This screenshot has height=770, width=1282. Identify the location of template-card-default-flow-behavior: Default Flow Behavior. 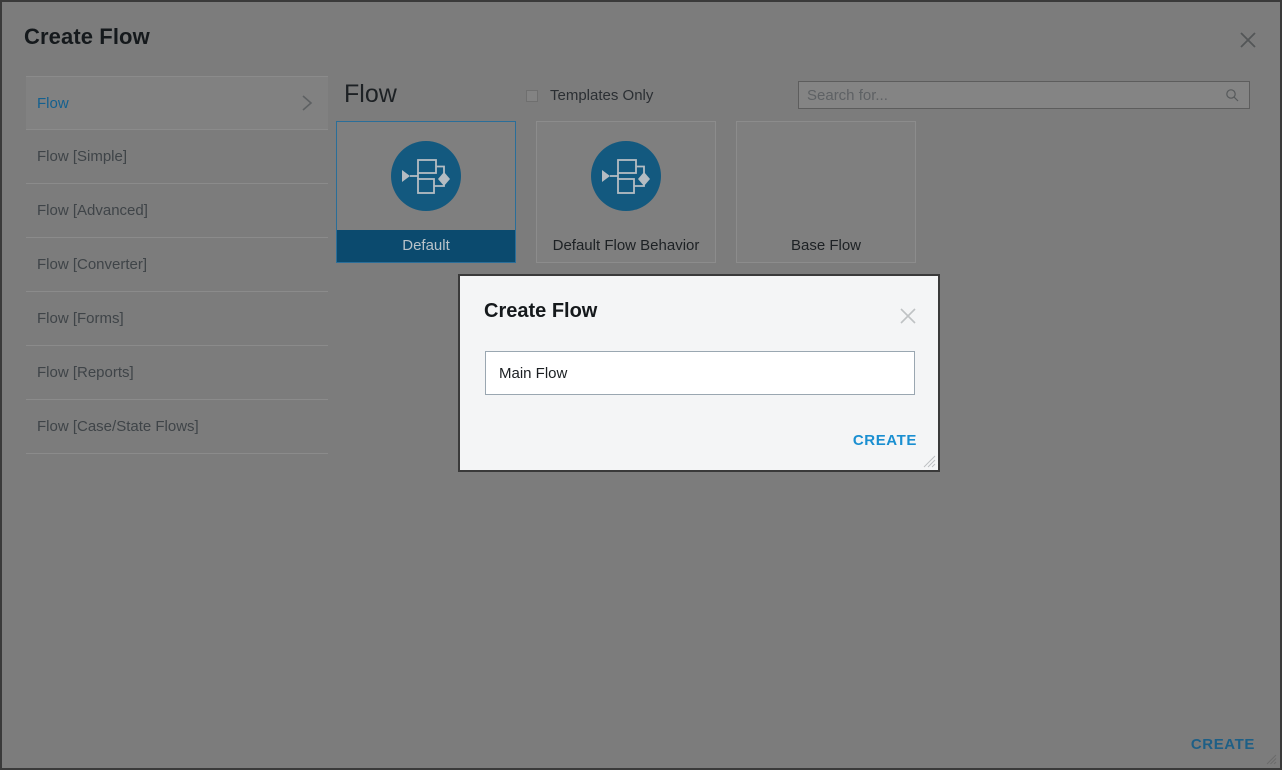
(626, 192).